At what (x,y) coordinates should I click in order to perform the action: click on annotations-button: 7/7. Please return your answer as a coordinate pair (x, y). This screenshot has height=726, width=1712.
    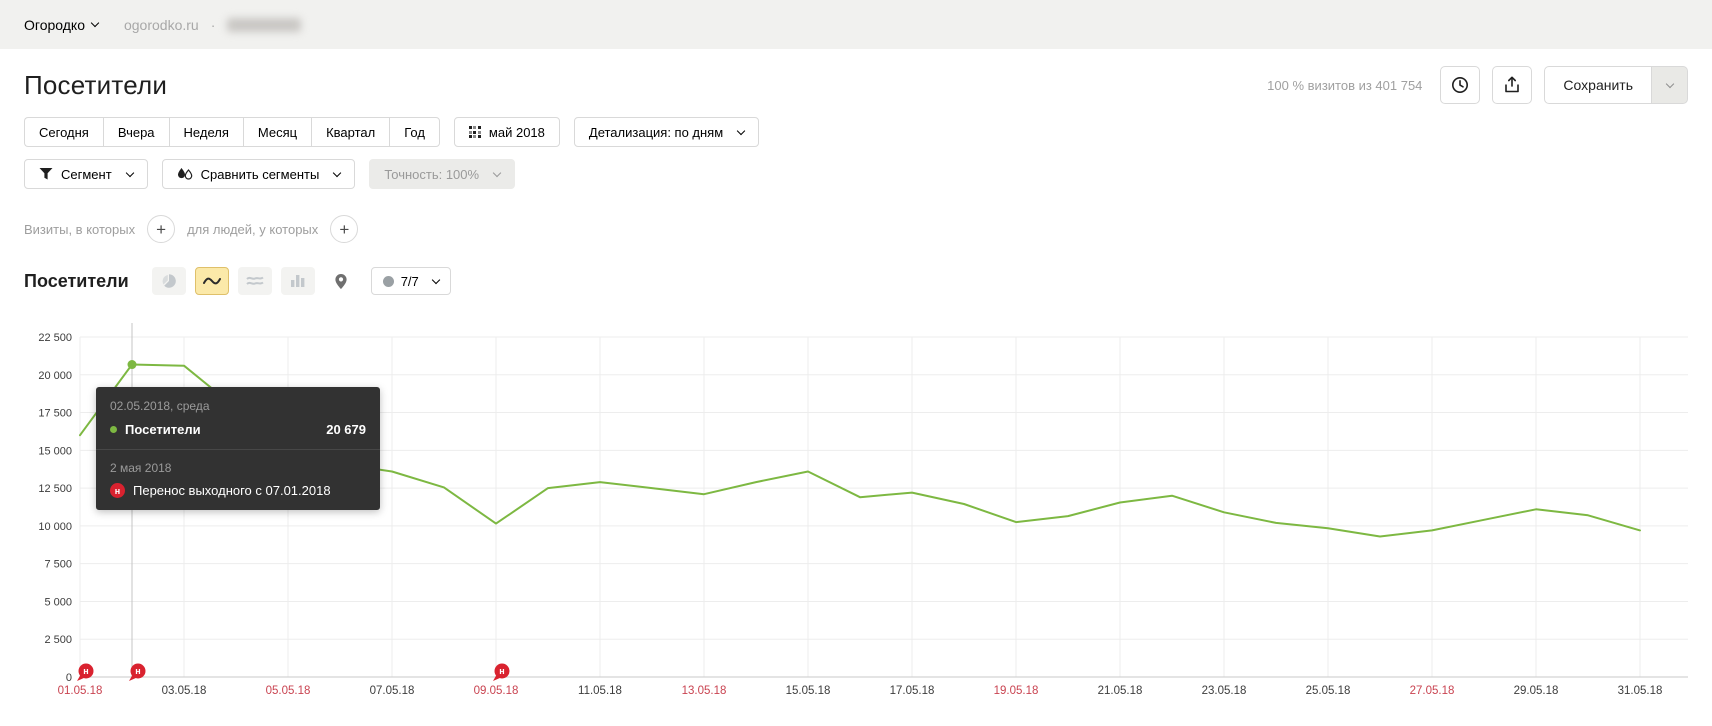
    Looking at the image, I should click on (410, 281).